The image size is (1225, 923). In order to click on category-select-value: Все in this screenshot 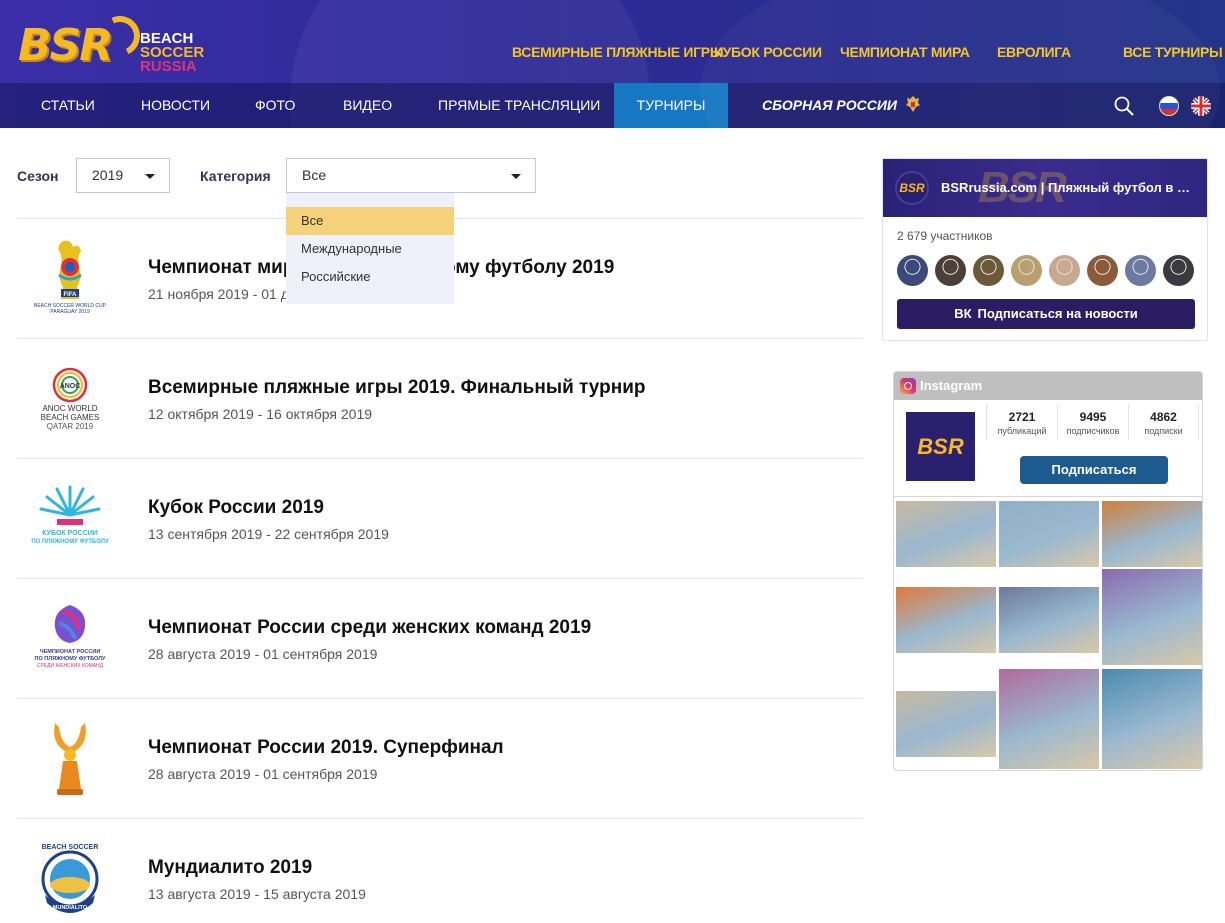, I will do `click(314, 175)`.